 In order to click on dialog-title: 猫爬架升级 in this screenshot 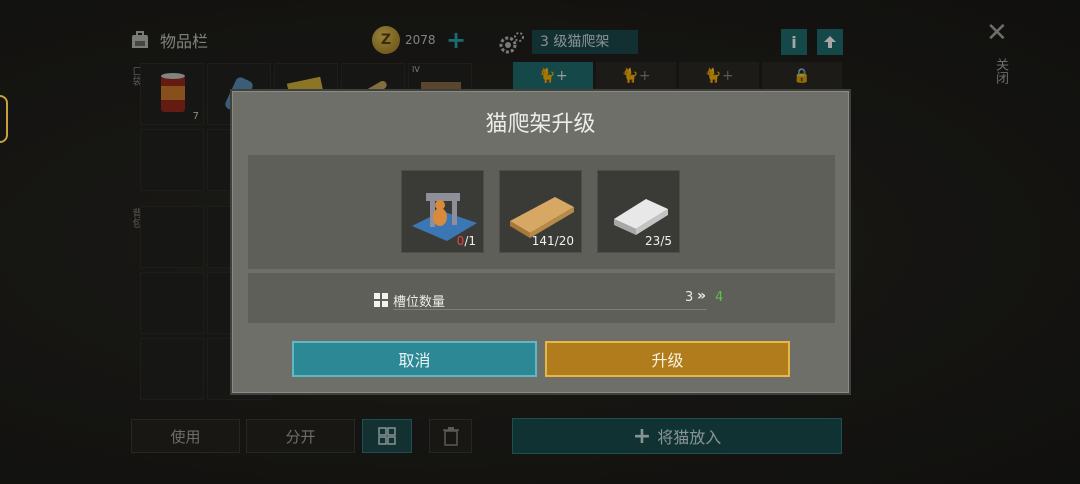, I will do `click(540, 124)`.